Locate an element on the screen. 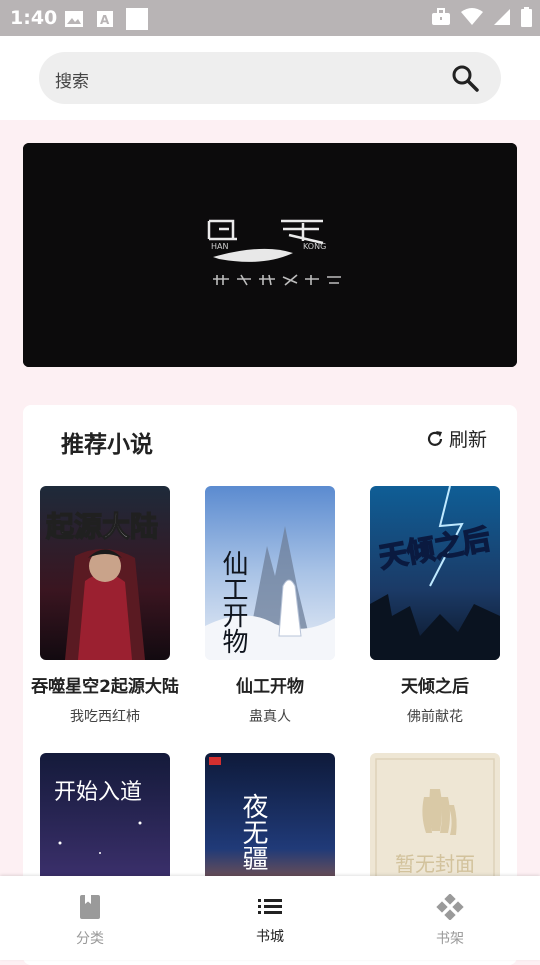 Image resolution: width=540 pixels, height=965 pixels. search-icon is located at coordinates (465, 78).